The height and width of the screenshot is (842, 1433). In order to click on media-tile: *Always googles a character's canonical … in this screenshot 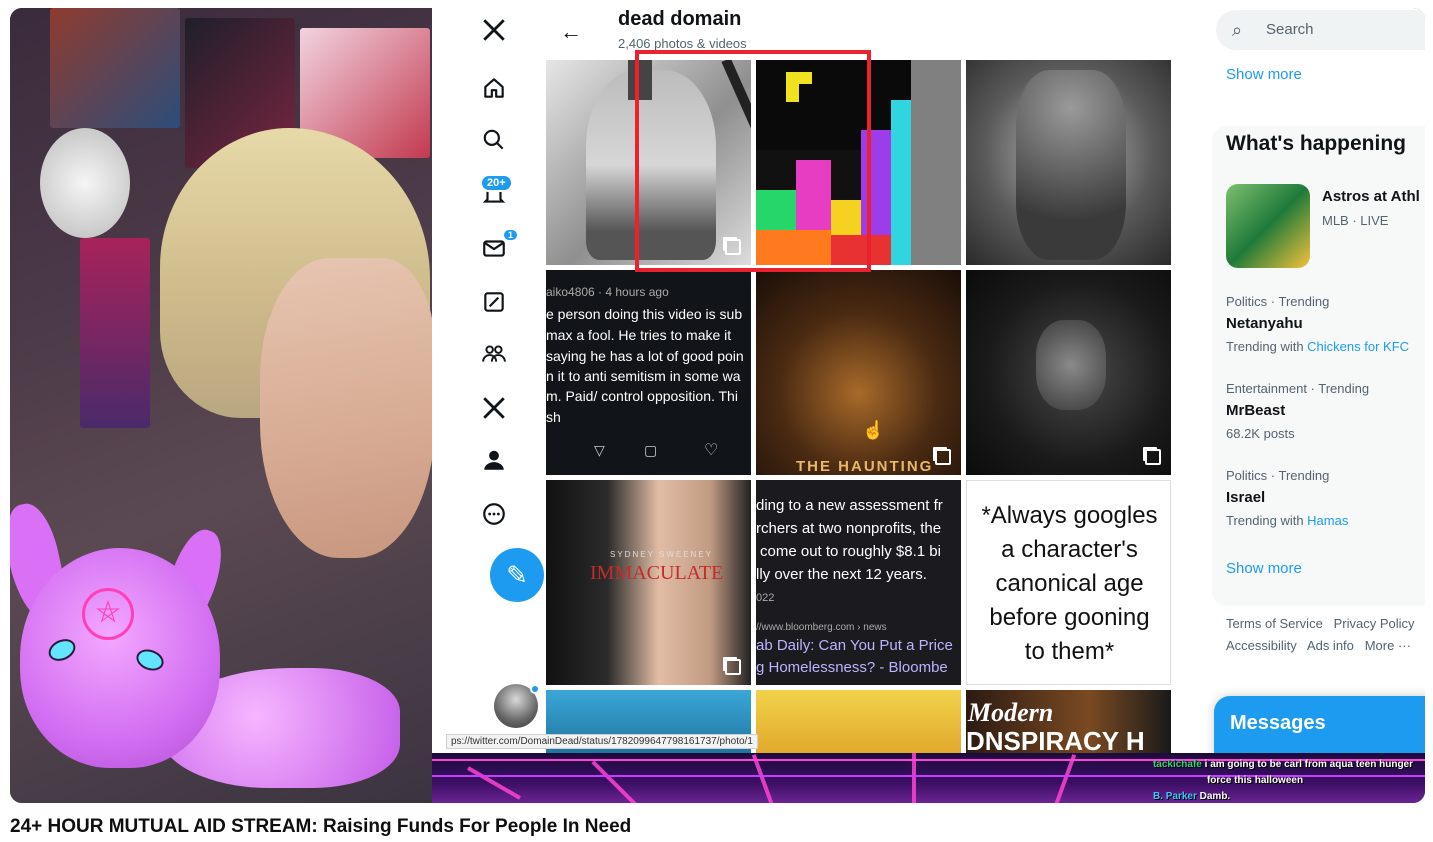, I will do `click(1068, 582)`.